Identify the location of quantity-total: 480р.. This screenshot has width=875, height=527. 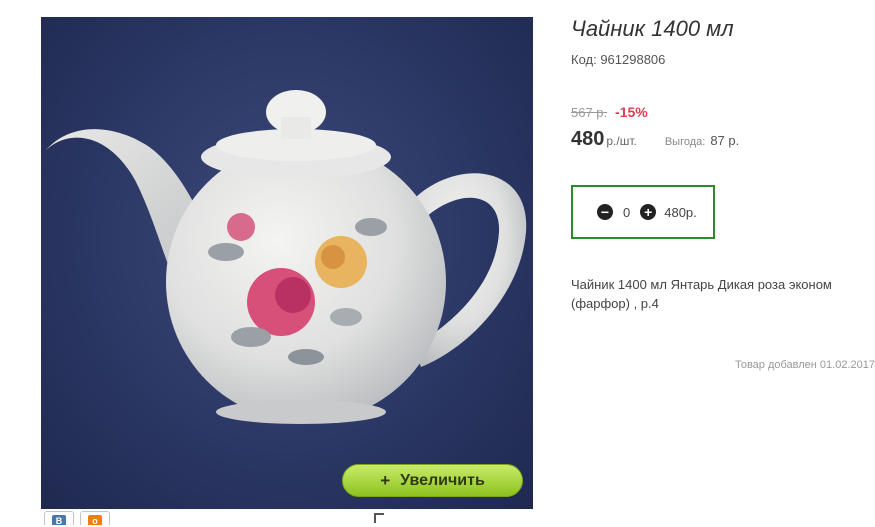
(680, 212).